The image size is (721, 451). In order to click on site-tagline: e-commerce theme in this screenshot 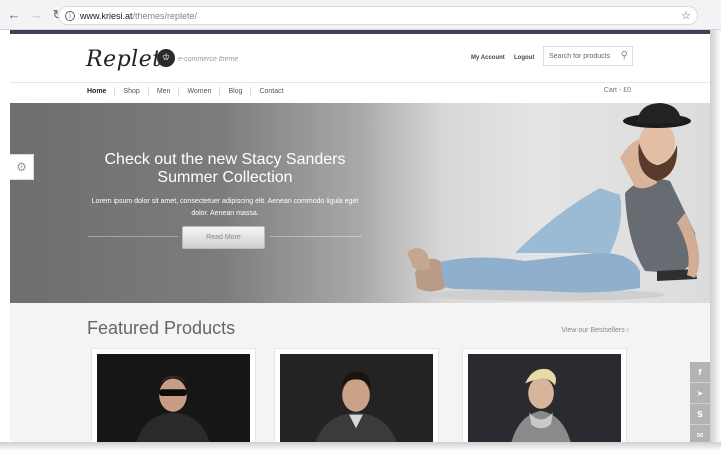, I will do `click(208, 59)`.